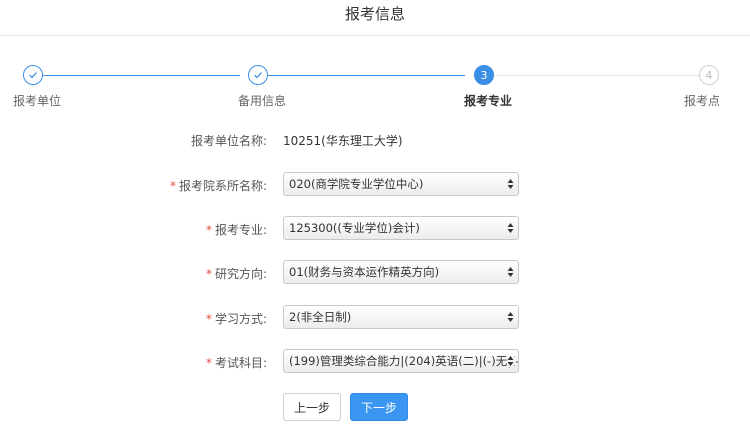 The height and width of the screenshot is (440, 750). Describe the element at coordinates (484, 75) in the screenshot. I see `step-3-circle: 3` at that location.